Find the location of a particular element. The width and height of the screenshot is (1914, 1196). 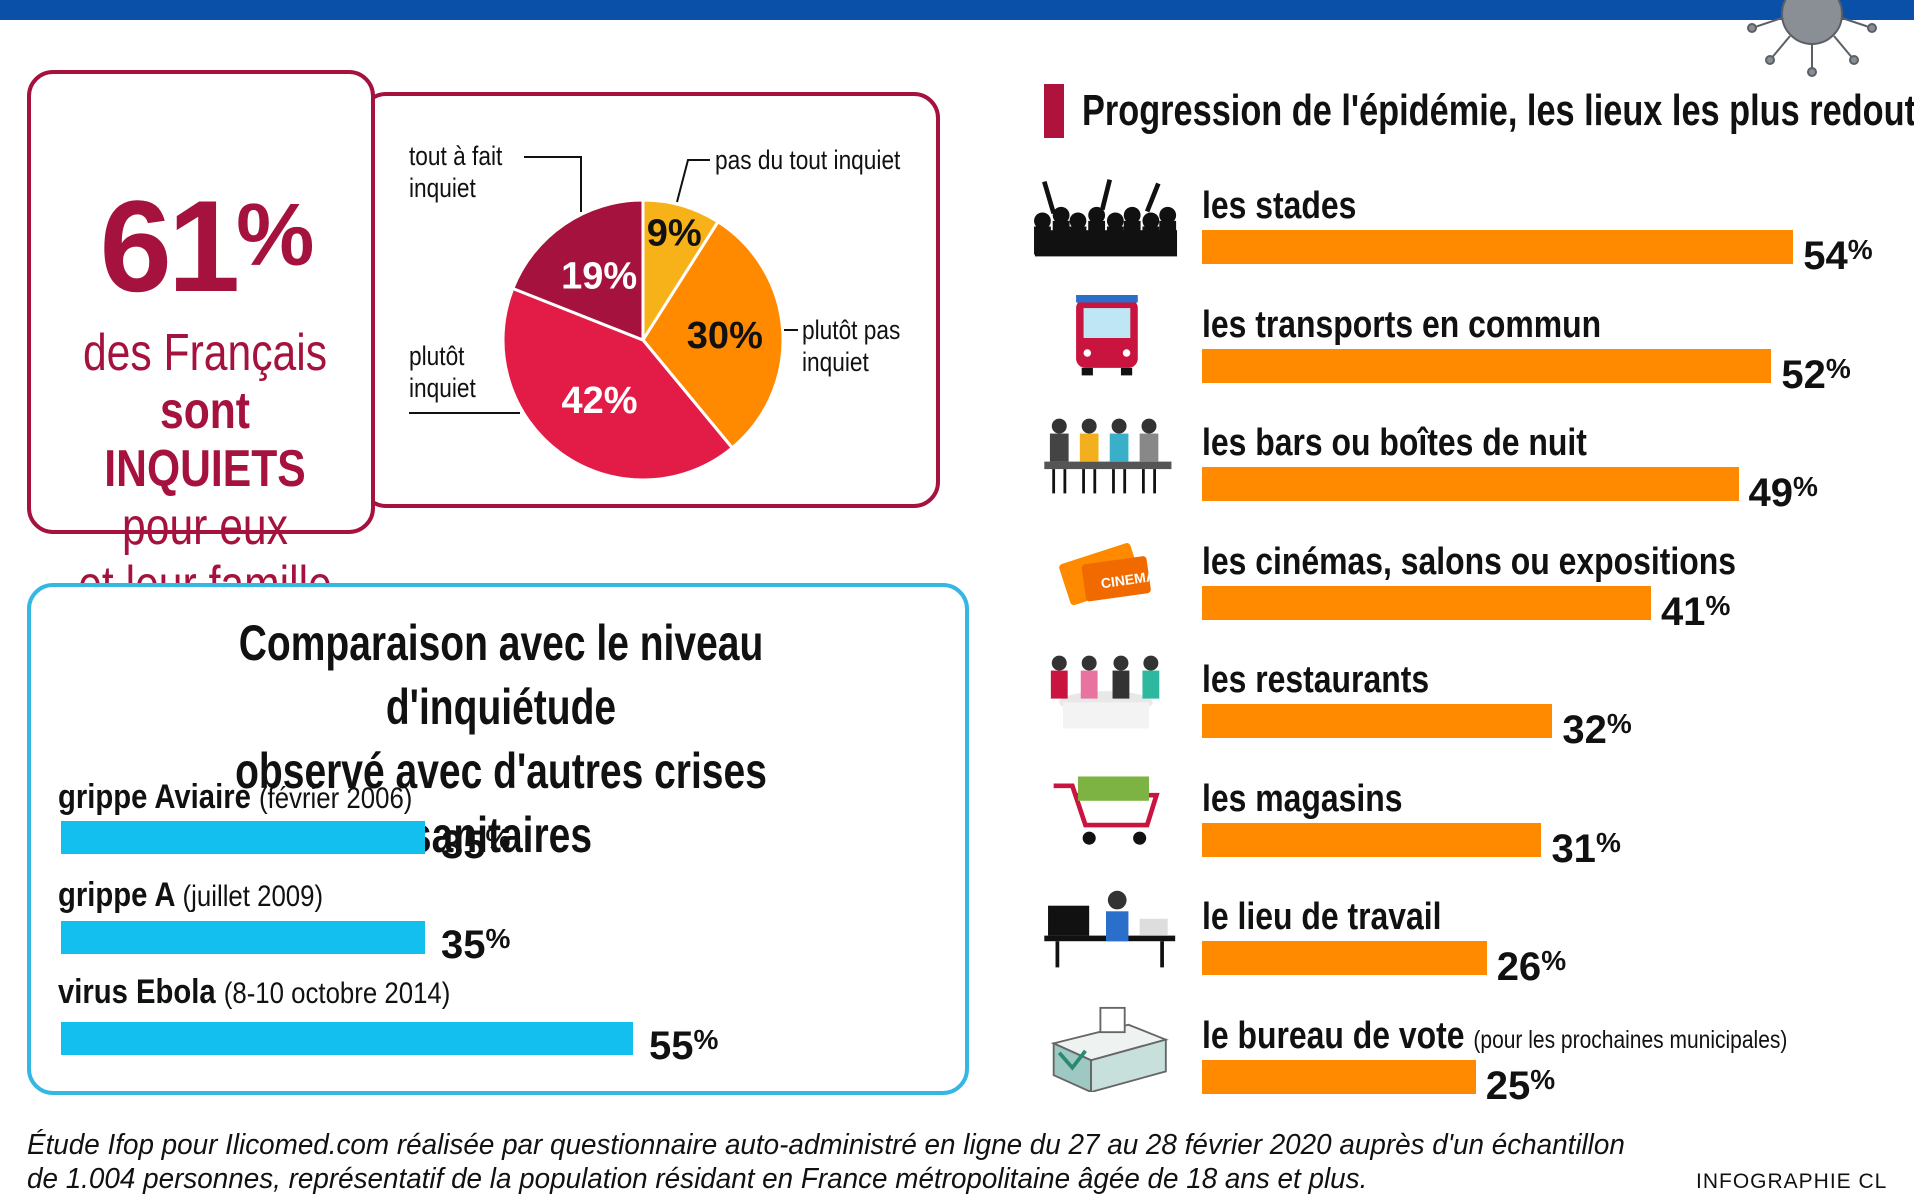

office-worker-icon is located at coordinates (1110, 929).